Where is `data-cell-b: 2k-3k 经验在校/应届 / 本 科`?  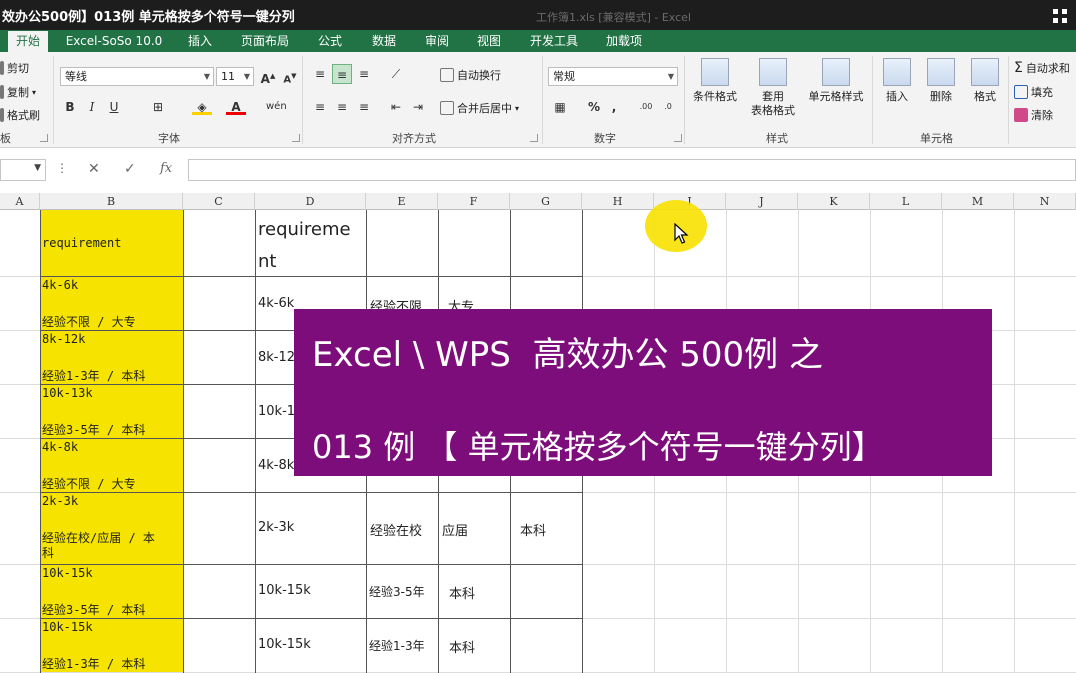 data-cell-b: 2k-3k 经验在校/应届 / 本 科 is located at coordinates (112, 529).